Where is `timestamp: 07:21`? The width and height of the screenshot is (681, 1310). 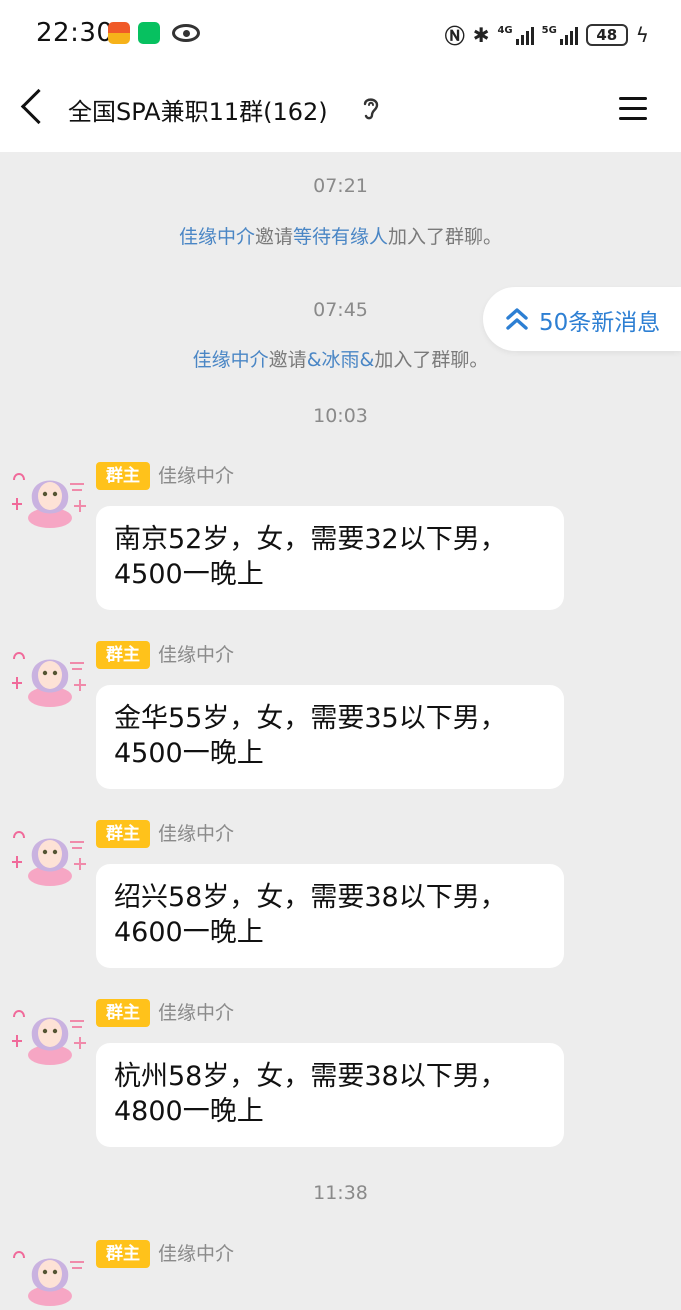 timestamp: 07:21 is located at coordinates (340, 186).